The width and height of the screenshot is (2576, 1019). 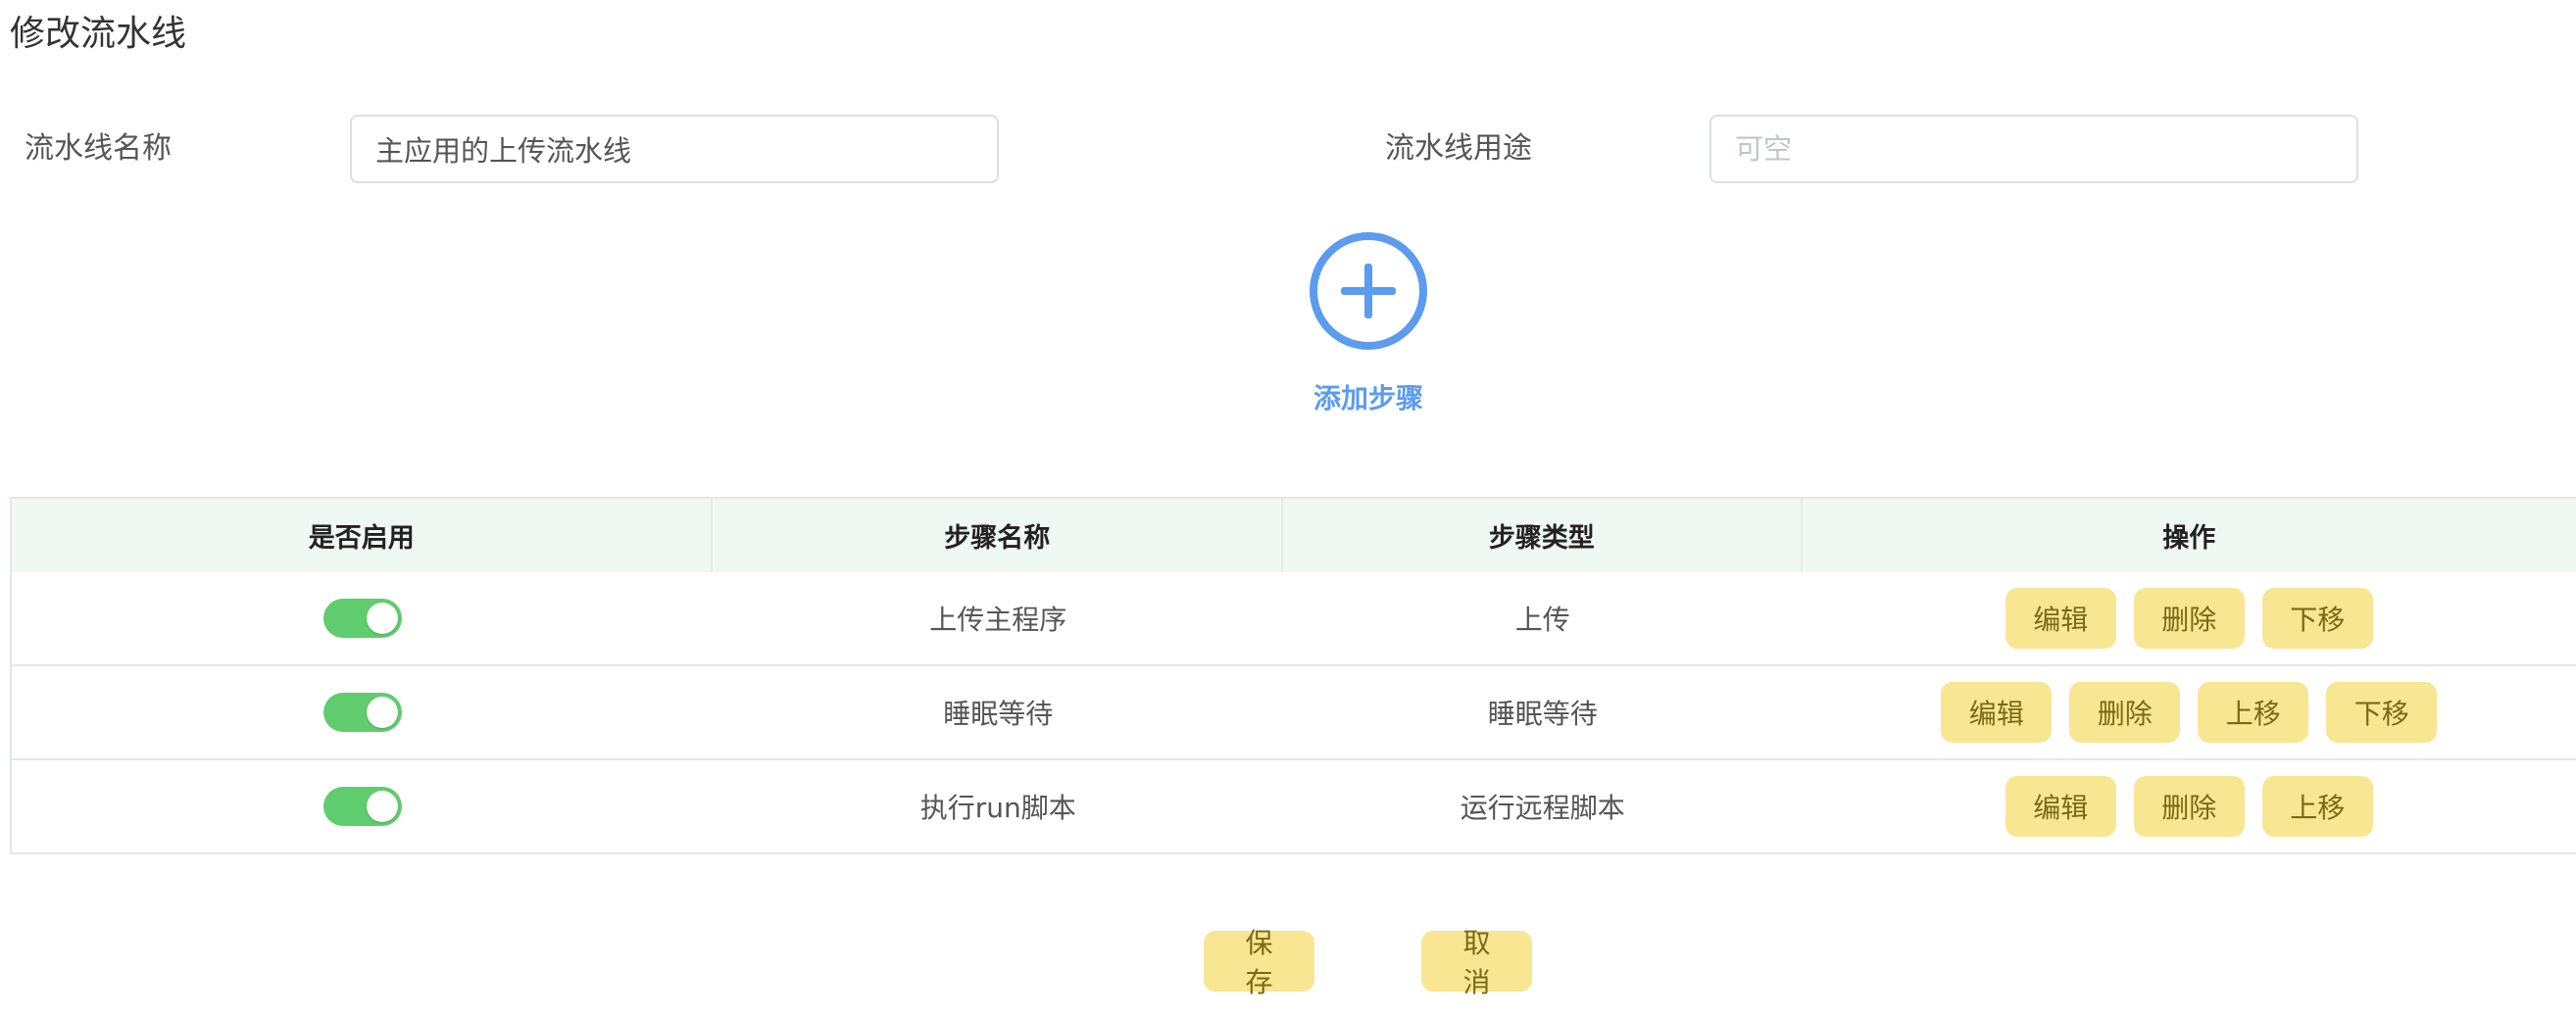 I want to click on table-header: 是否启用 步骤名称 步骤类型 操作, so click(x=1294, y=534).